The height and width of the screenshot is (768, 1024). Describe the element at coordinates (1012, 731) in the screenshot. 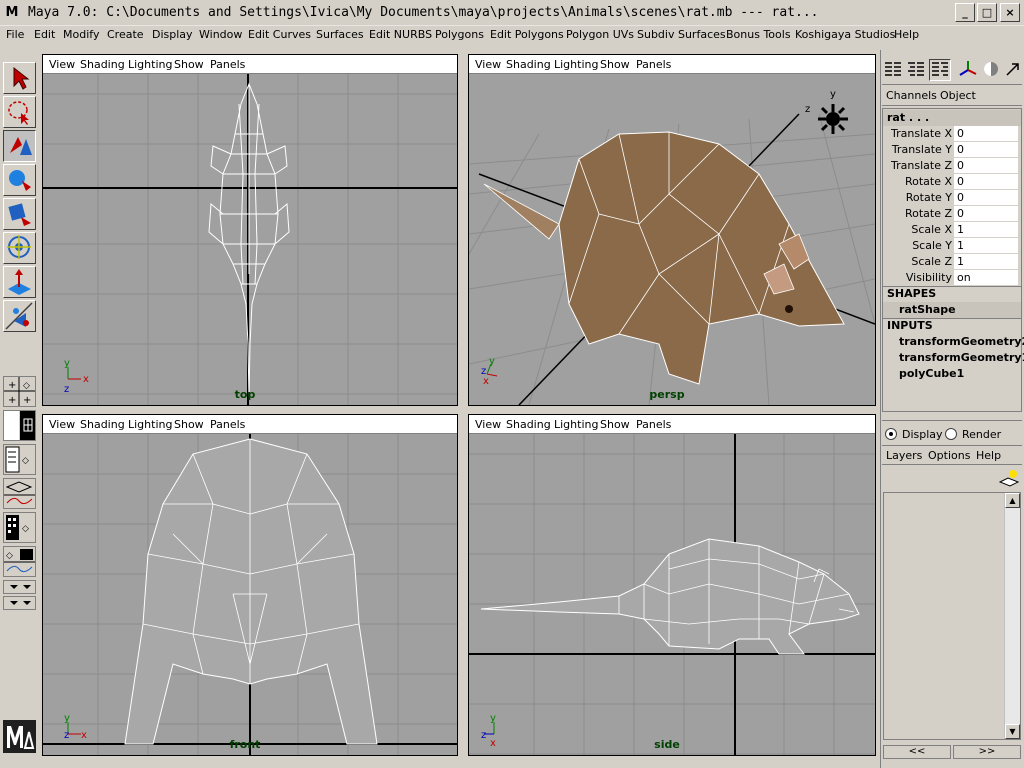

I see `scroll-down-button: ▼` at that location.